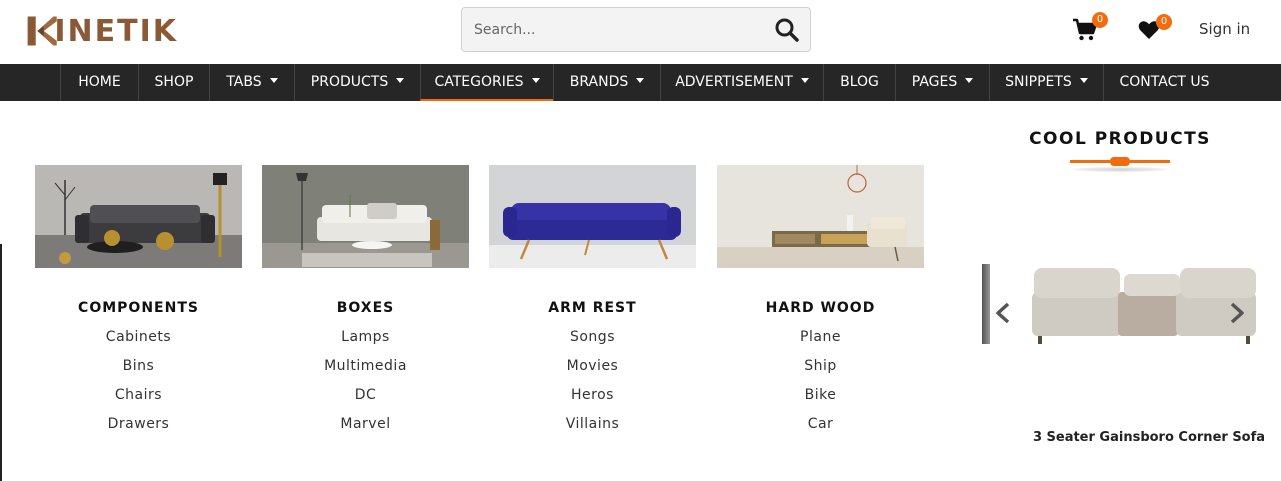  I want to click on search-box, so click(636, 29).